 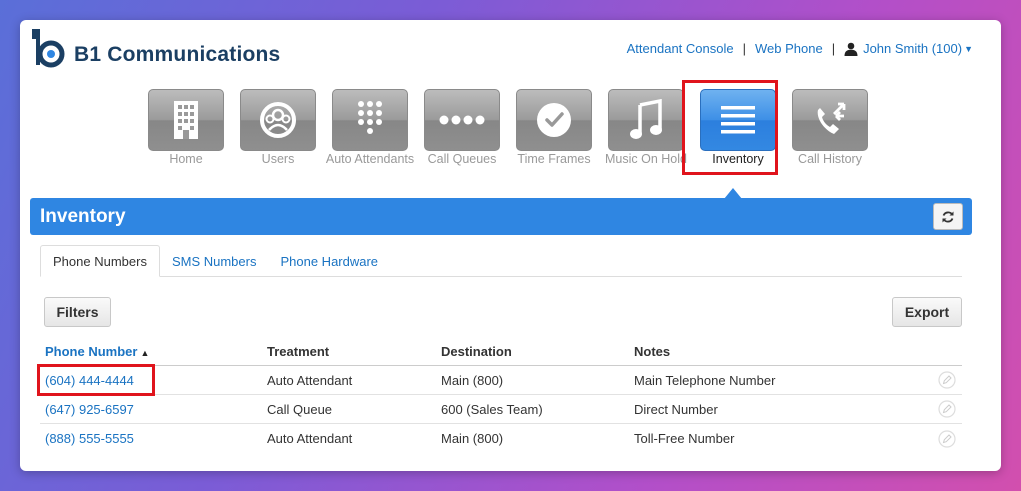 What do you see at coordinates (646, 120) in the screenshot?
I see `music-note-icon` at bounding box center [646, 120].